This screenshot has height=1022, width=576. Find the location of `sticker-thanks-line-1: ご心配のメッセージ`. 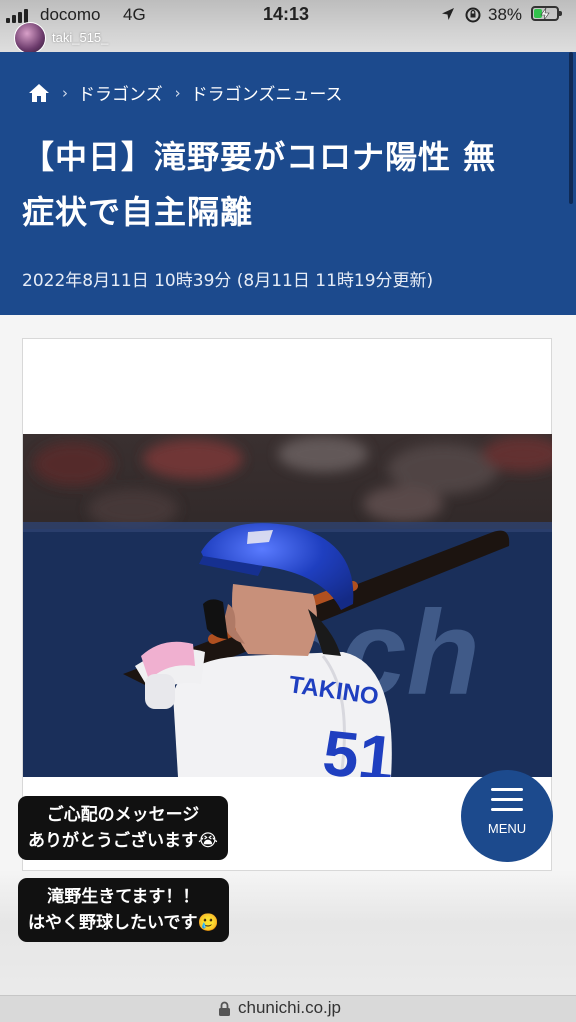

sticker-thanks-line-1: ご心配のメッセージ is located at coordinates (123, 815).